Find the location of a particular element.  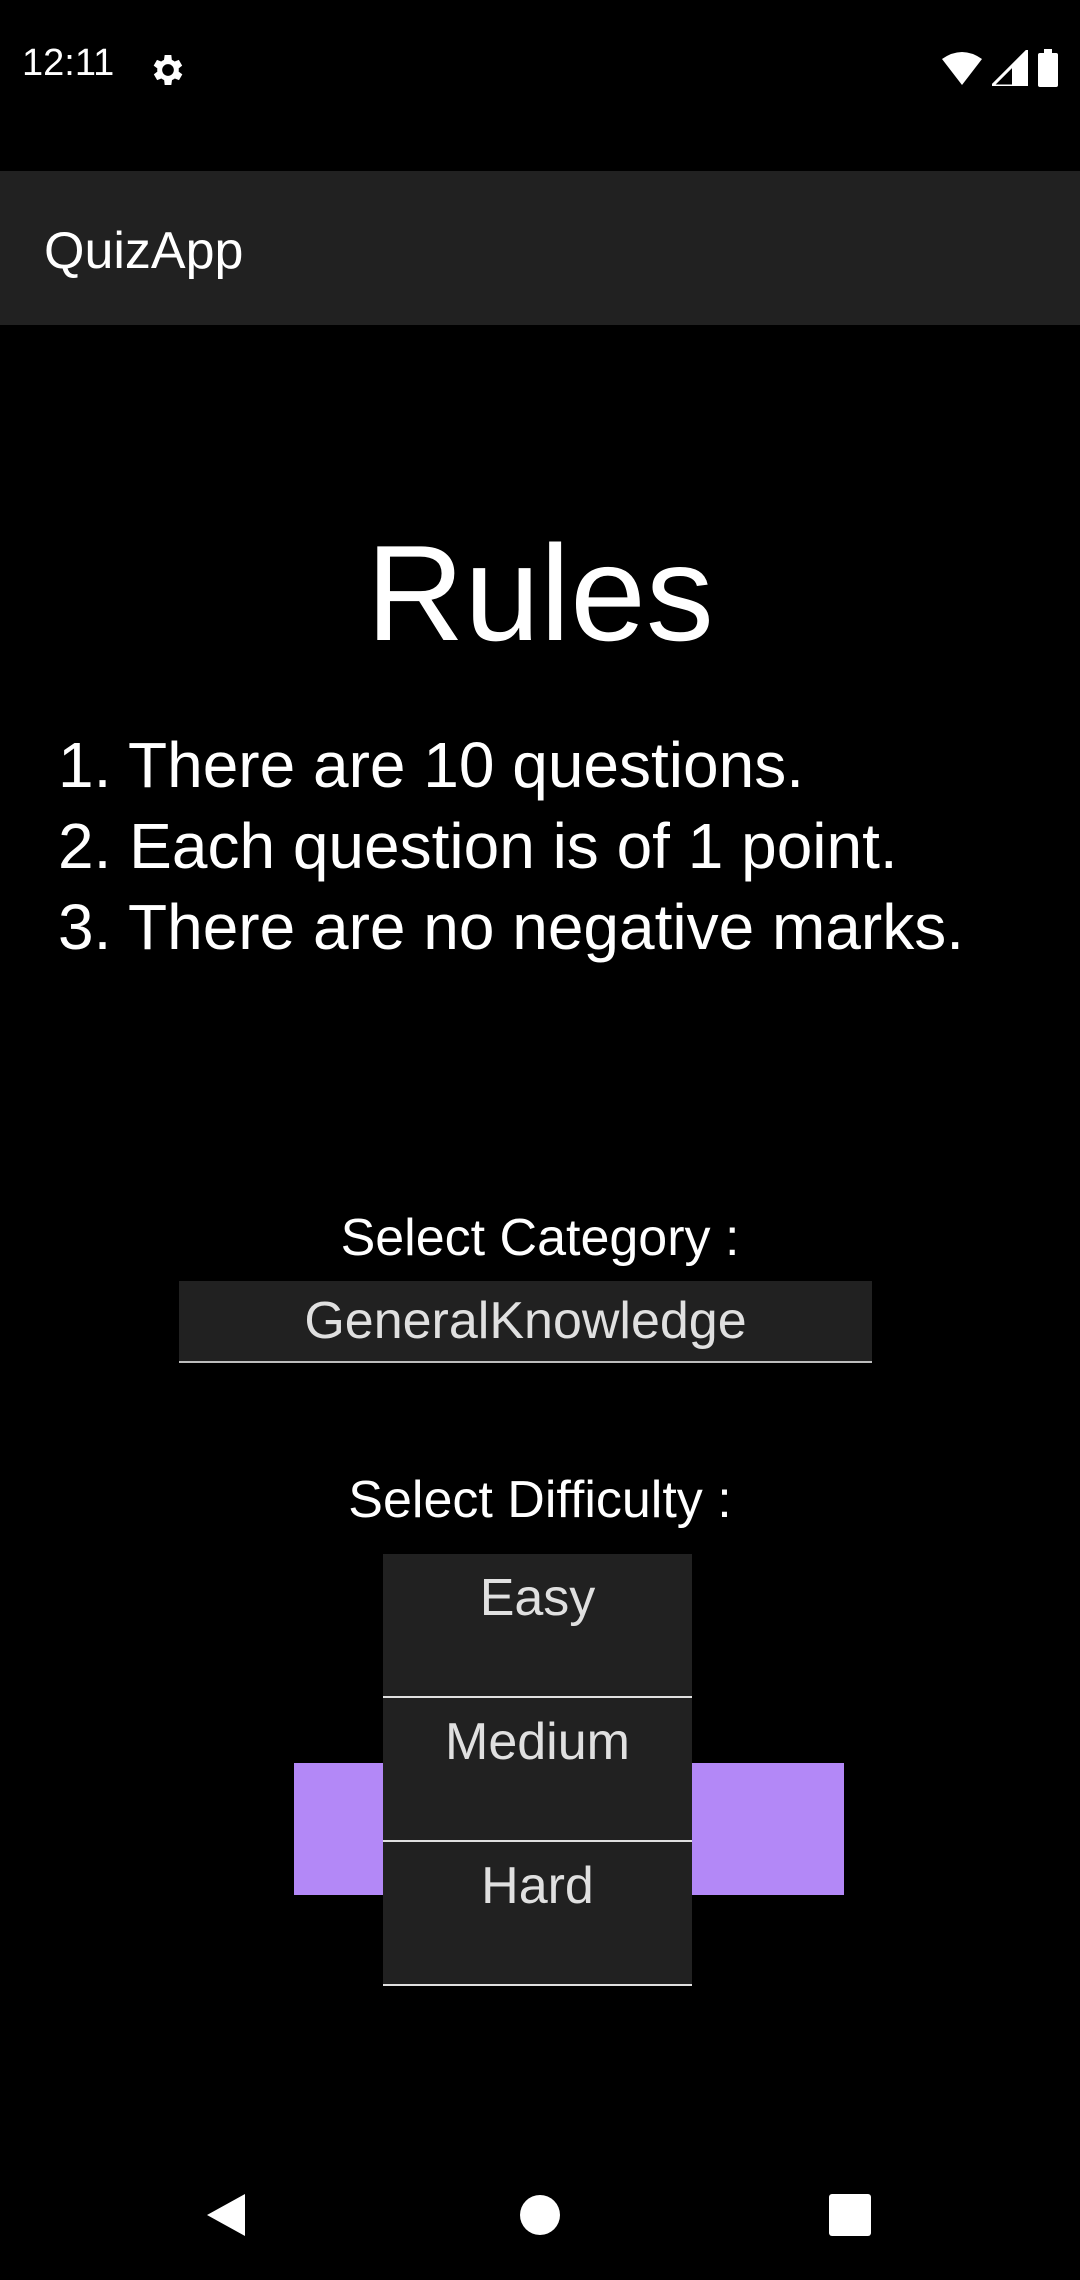

difficulty-option-easy: Easy is located at coordinates (537, 1626).